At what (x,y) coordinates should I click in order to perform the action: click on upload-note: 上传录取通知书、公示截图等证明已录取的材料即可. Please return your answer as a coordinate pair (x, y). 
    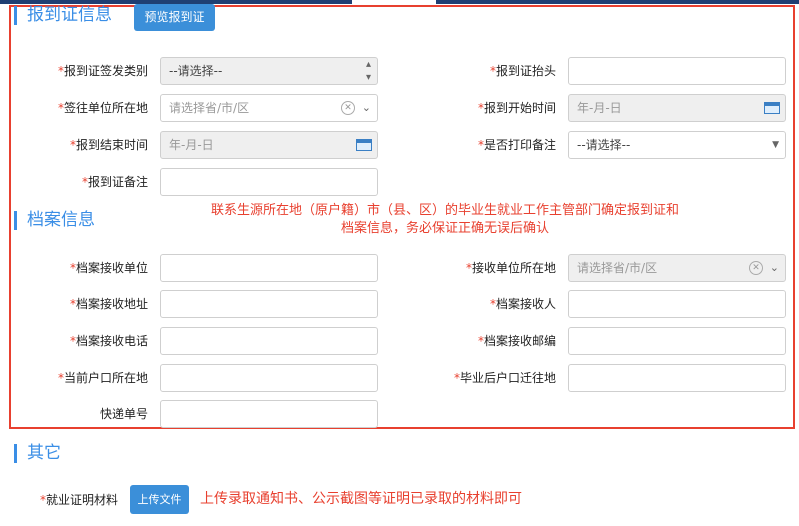
    Looking at the image, I should click on (361, 499).